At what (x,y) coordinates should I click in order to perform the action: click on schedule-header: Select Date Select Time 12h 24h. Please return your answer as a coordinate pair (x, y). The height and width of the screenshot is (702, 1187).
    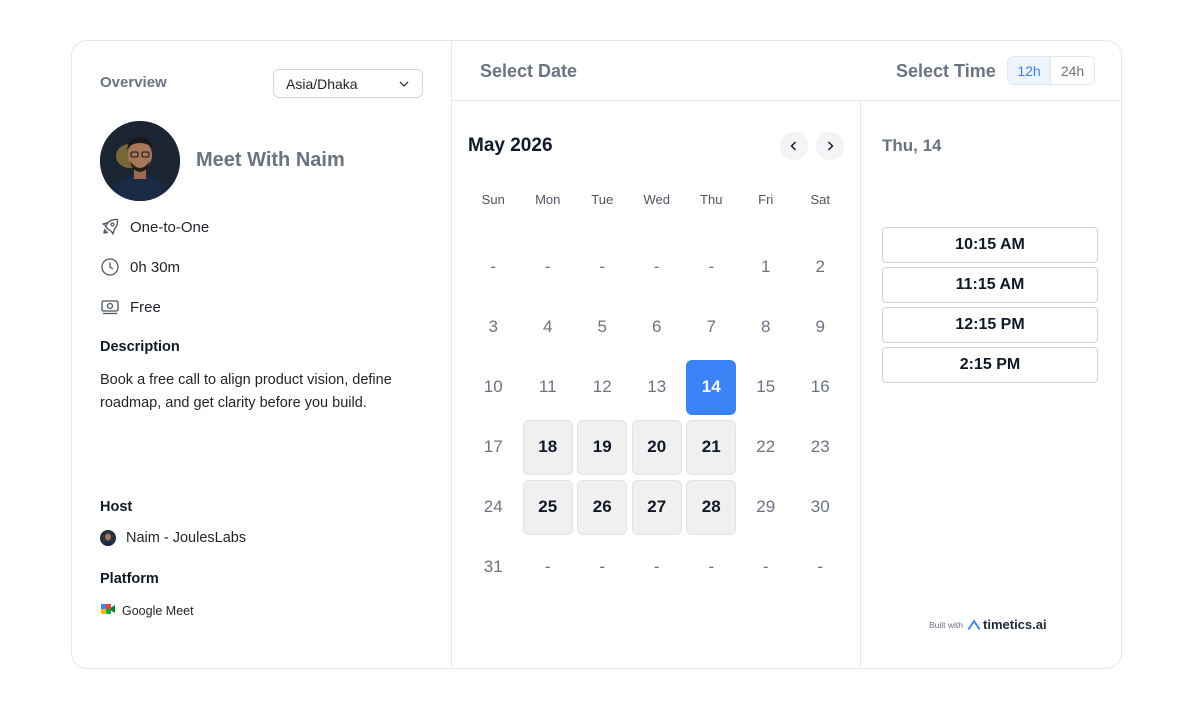
    Looking at the image, I should click on (786, 71).